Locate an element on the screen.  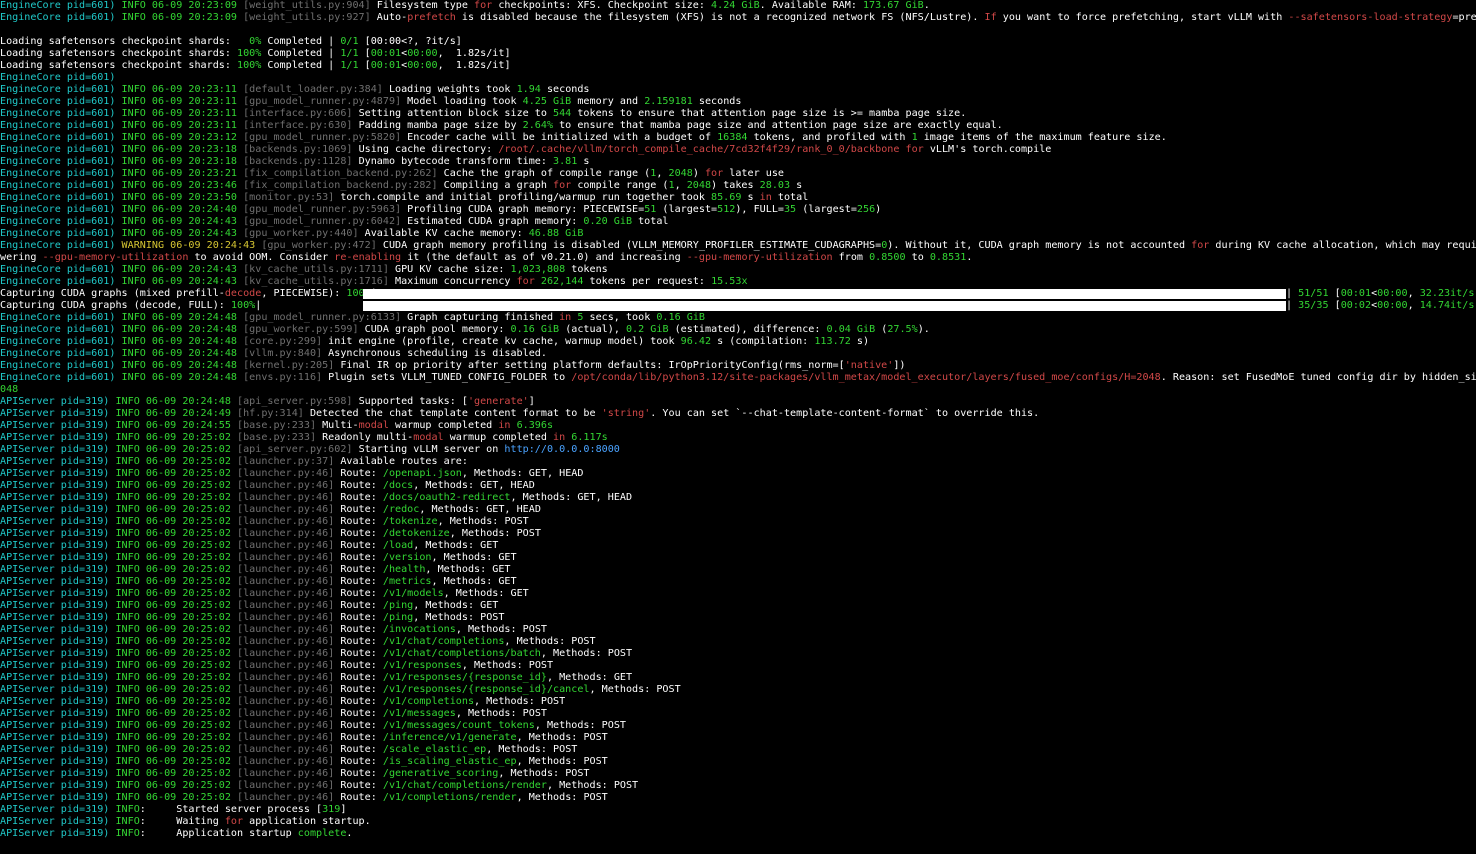
log-segment: 1.94 is located at coordinates (528, 89).